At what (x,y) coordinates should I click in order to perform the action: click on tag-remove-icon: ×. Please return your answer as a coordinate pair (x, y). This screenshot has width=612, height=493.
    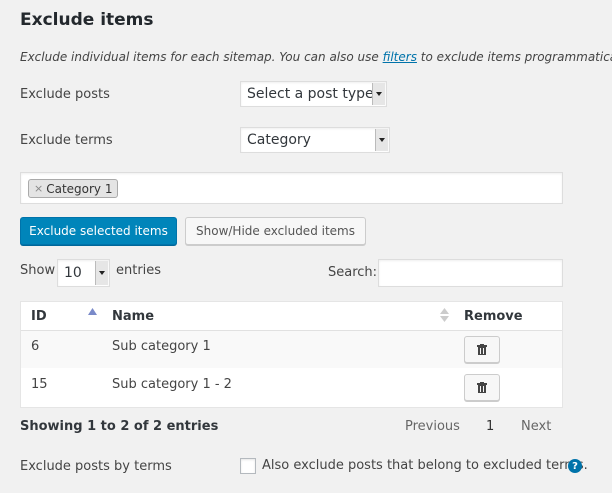
    Looking at the image, I should click on (38, 188).